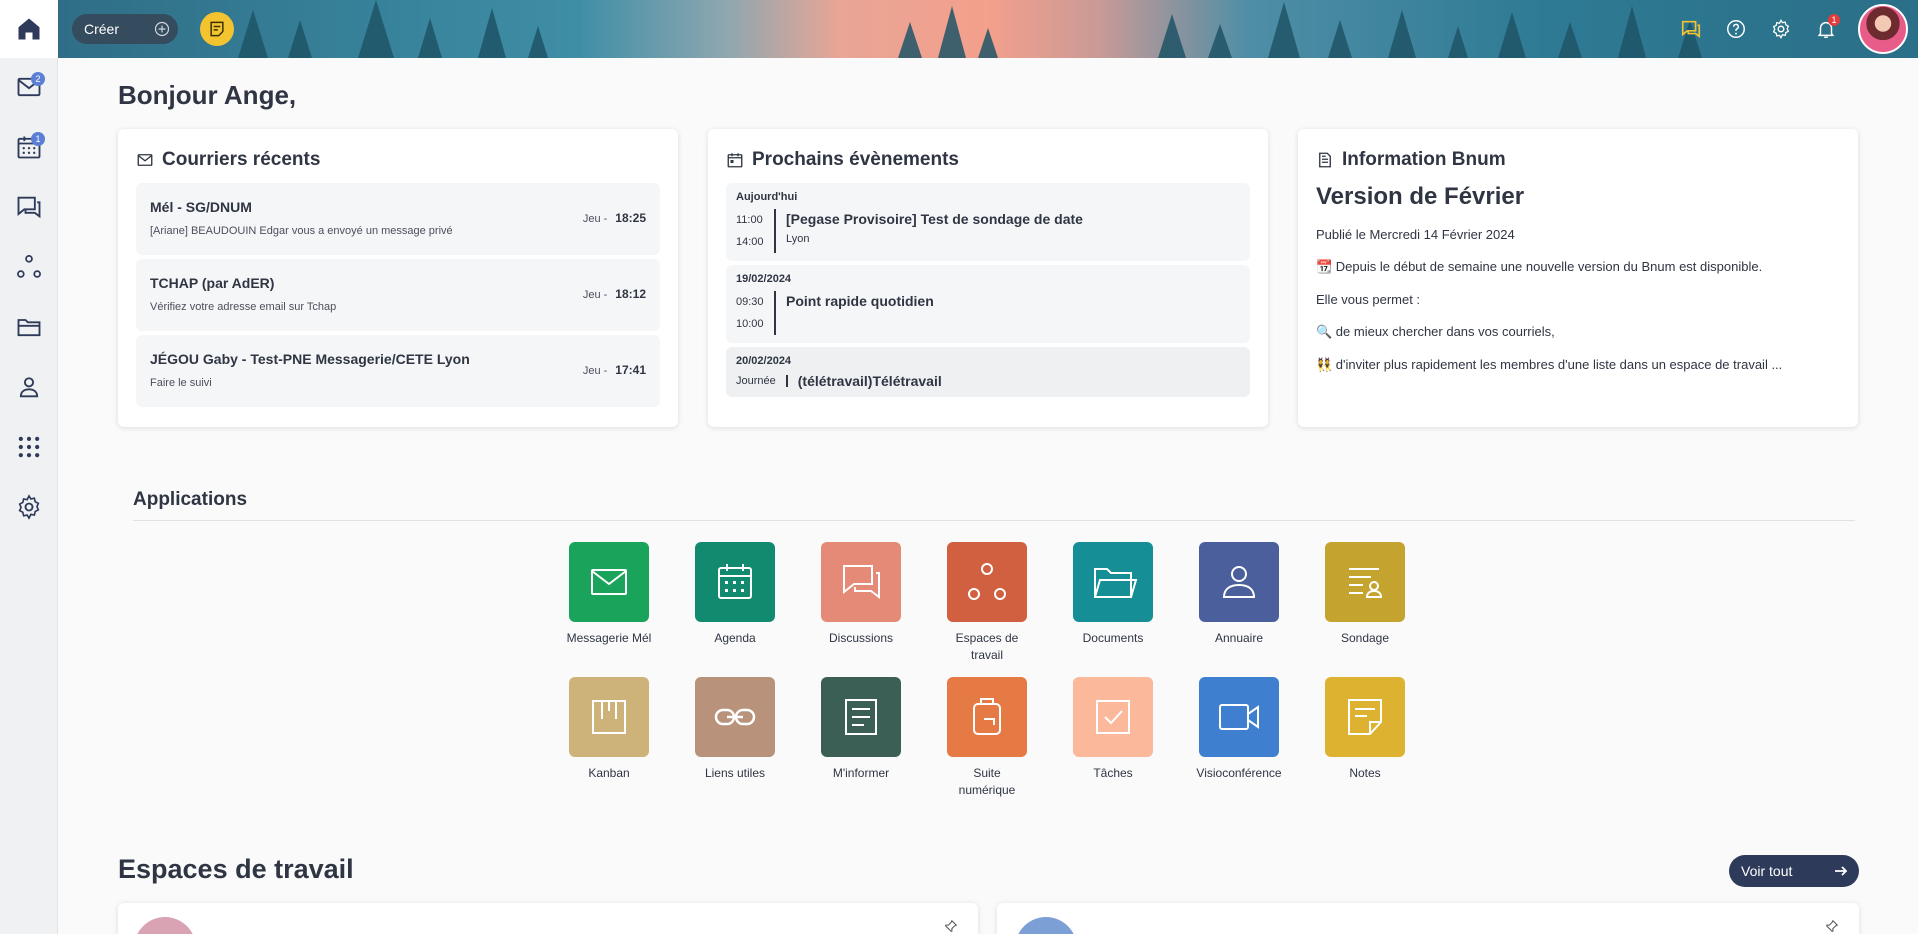  I want to click on app-folder: Documents, so click(1113, 594).